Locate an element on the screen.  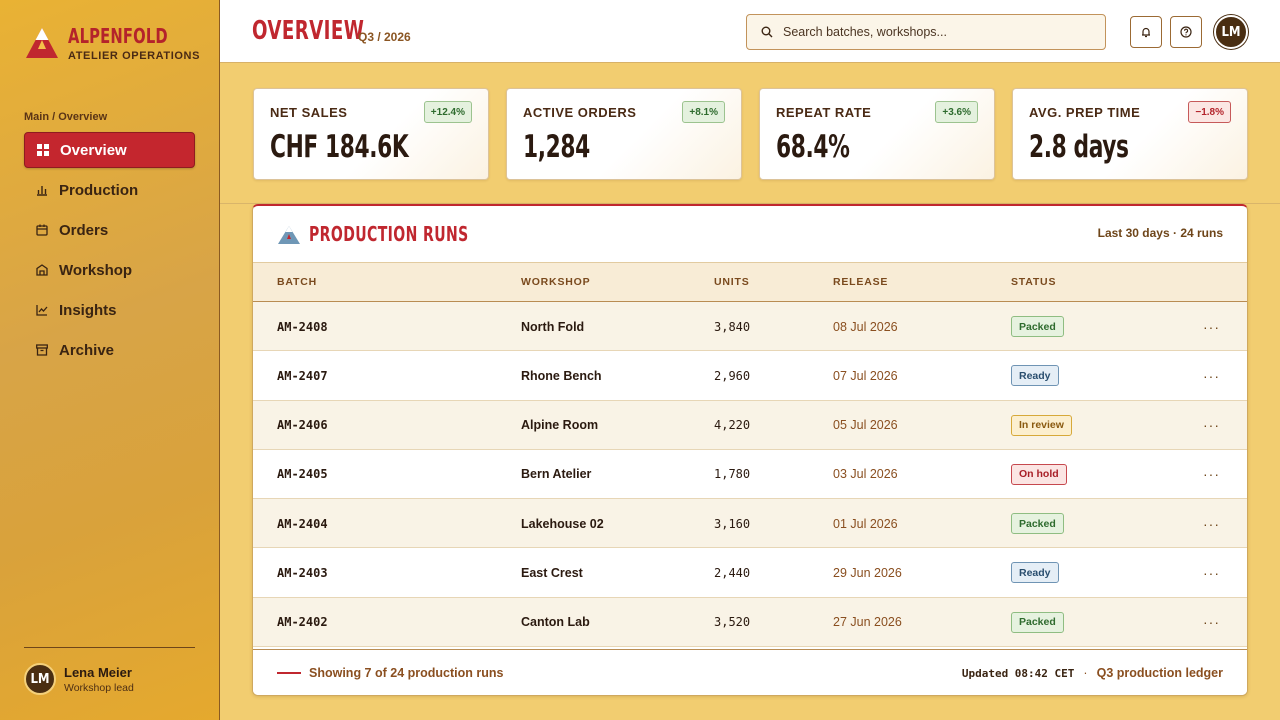
kpi-value: 2.8 days is located at coordinates (1079, 147).